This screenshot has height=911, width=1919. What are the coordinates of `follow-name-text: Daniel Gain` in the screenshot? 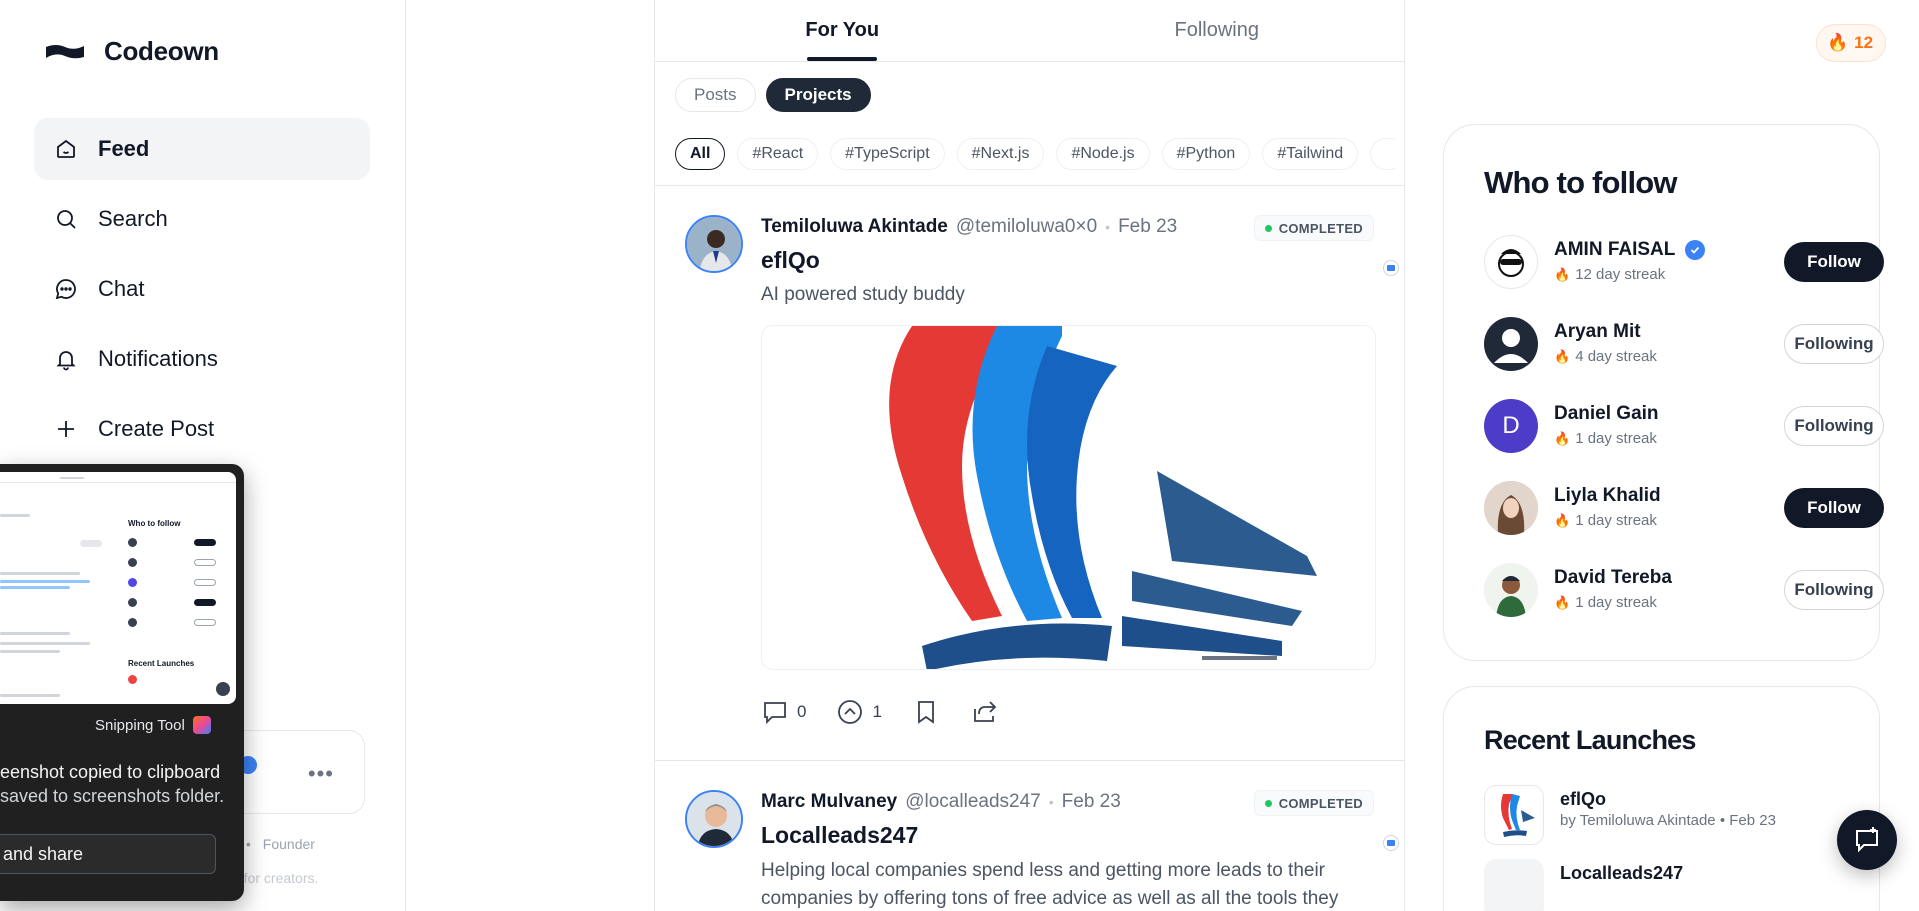 It's located at (1606, 413).